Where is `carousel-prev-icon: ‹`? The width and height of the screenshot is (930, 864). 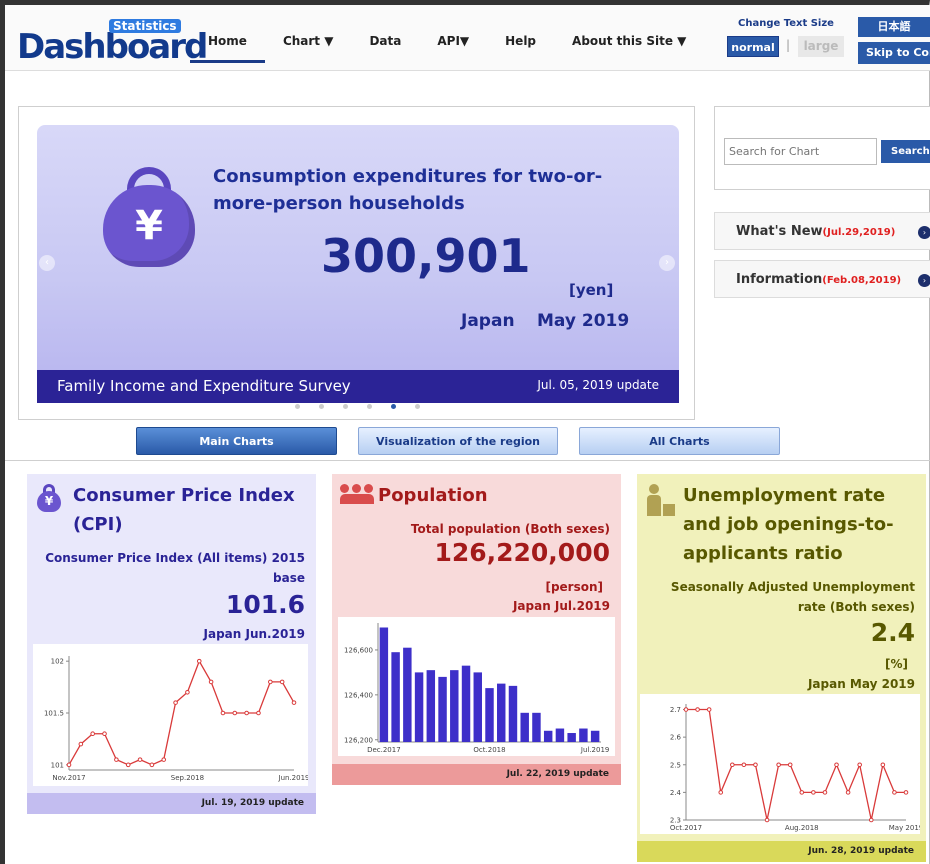 carousel-prev-icon: ‹ is located at coordinates (47, 263).